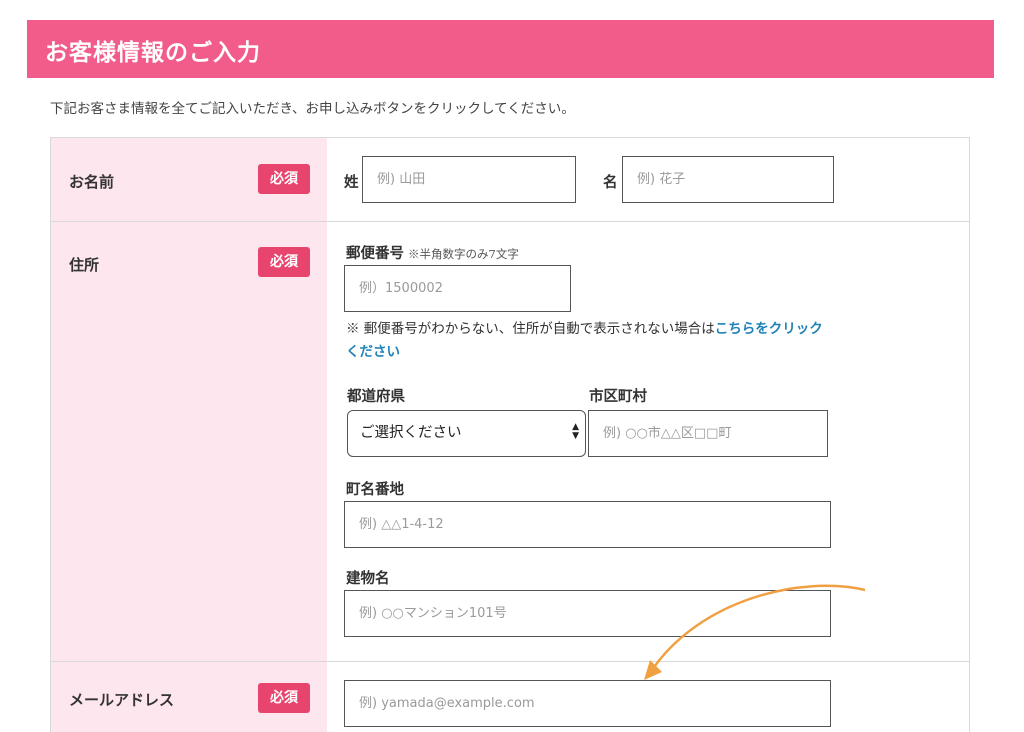  I want to click on prefecture-select: ご選択ください ▲ ▼, so click(466, 433).